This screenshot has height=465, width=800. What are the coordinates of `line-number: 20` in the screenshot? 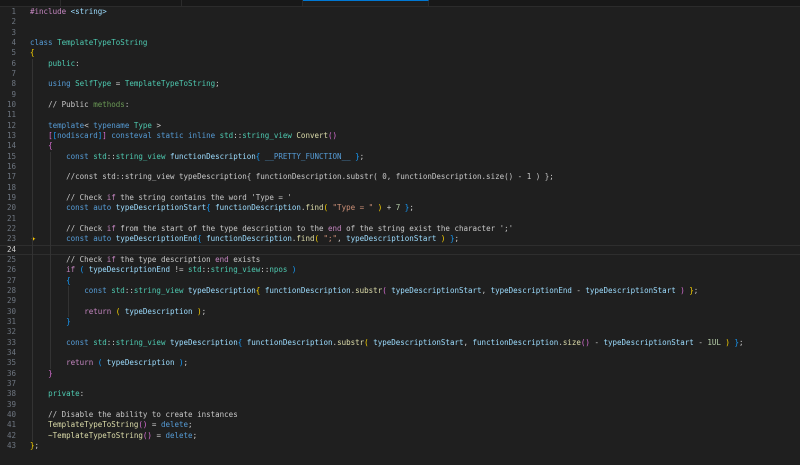 It's located at (11, 208).